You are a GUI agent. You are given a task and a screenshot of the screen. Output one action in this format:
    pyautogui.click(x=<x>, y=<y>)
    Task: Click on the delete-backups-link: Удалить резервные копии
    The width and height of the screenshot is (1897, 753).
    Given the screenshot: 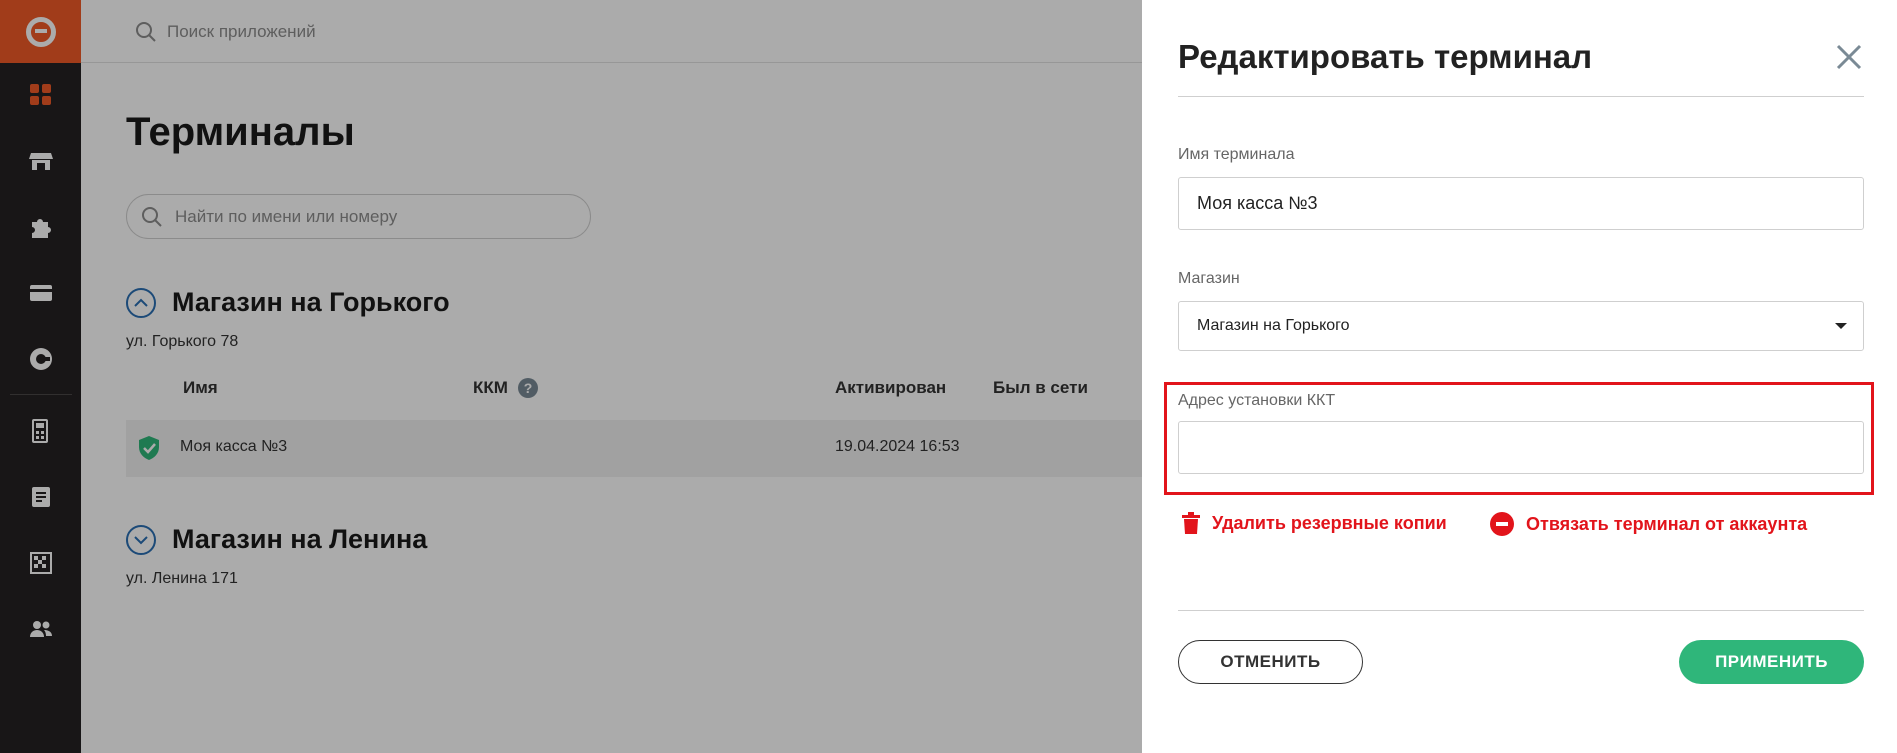 What is the action you would take?
    pyautogui.click(x=1314, y=523)
    